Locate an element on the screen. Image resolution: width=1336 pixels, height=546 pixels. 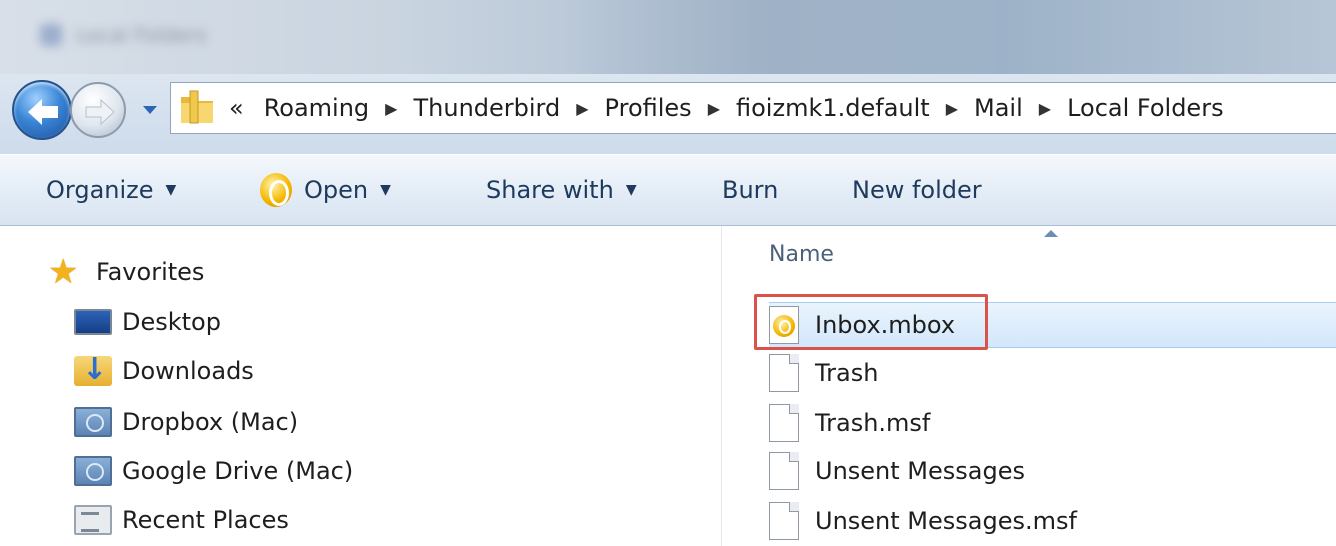
file-row-trash: Trash is located at coordinates (1052, 373).